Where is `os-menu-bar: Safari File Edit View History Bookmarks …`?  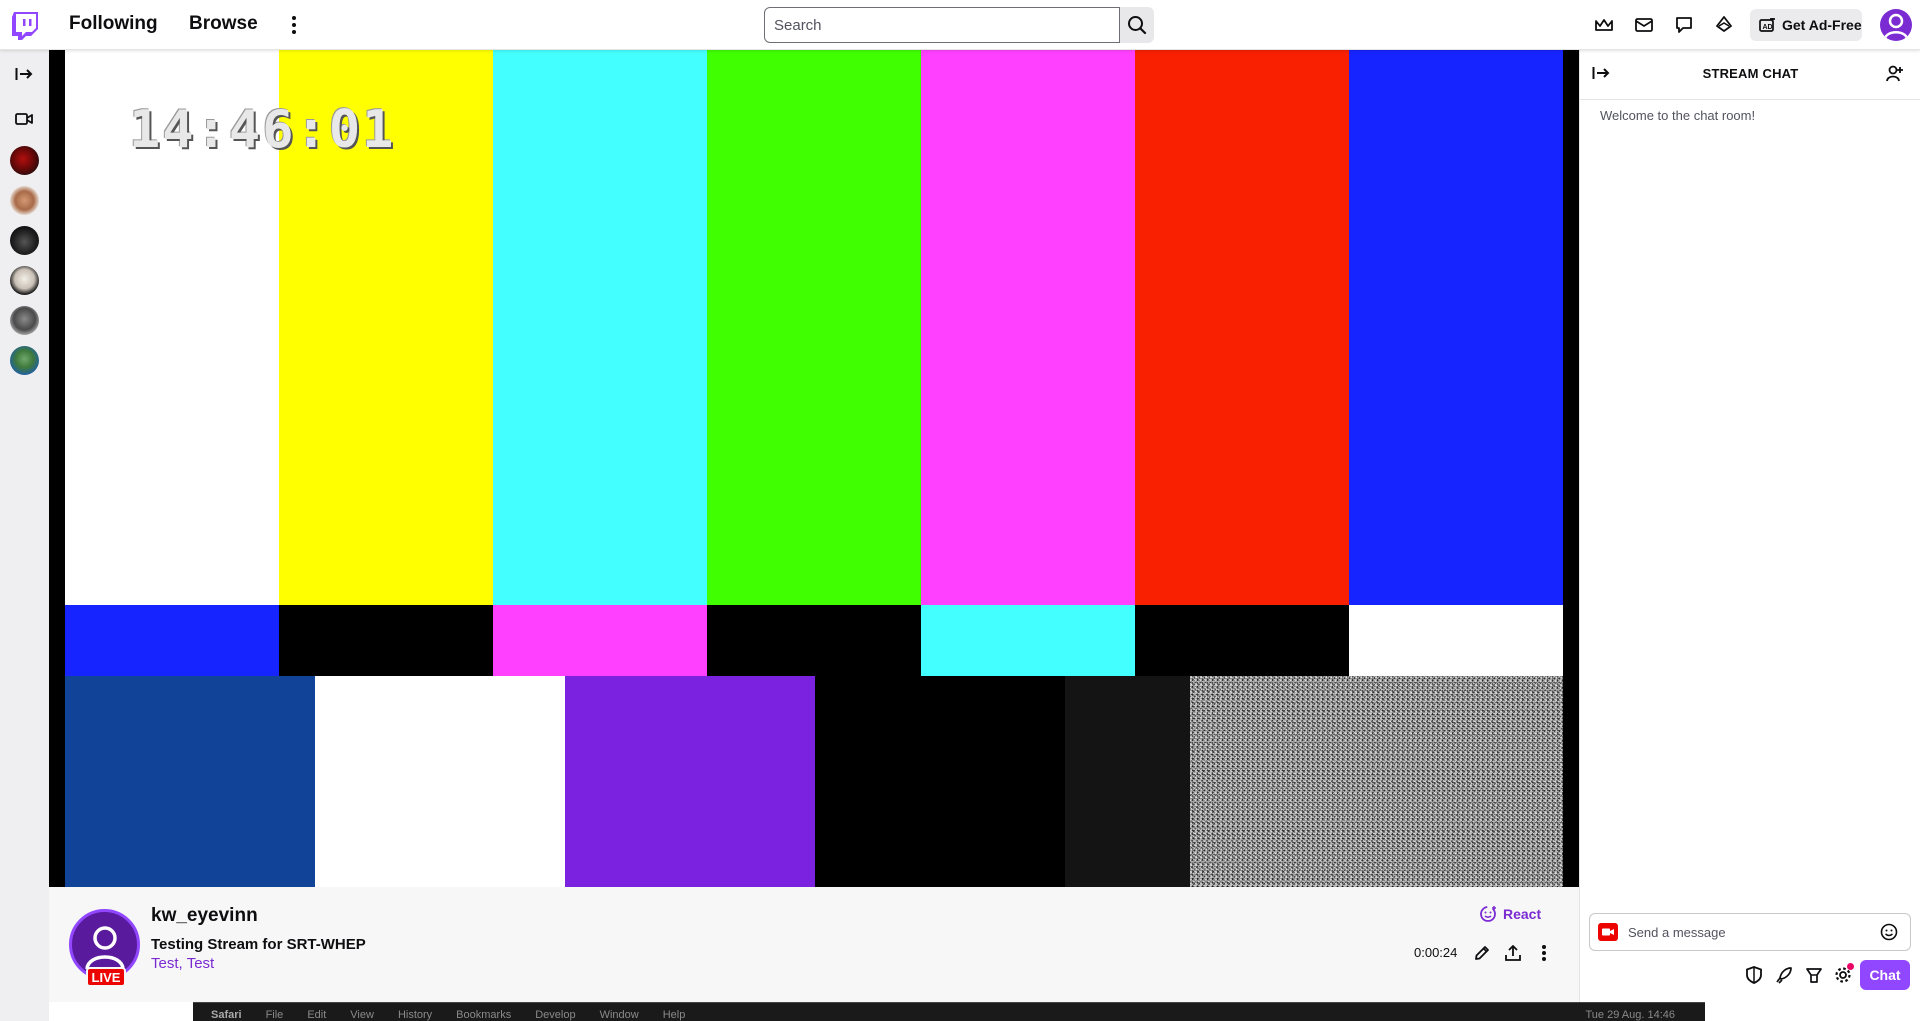
os-menu-bar: Safari File Edit View History Bookmarks … is located at coordinates (949, 1011).